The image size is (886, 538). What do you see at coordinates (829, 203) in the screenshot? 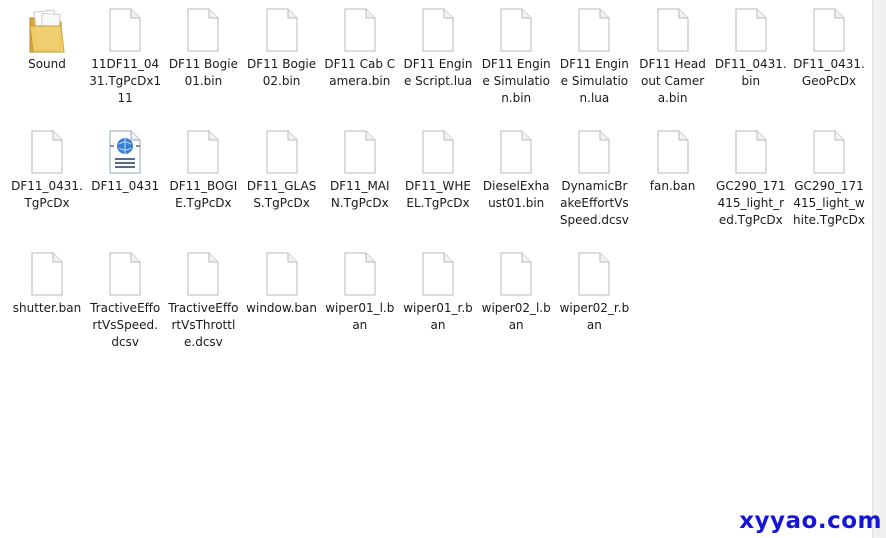
I see `file-name-label: GC290_171415_light_white.TgPcDx` at bounding box center [829, 203].